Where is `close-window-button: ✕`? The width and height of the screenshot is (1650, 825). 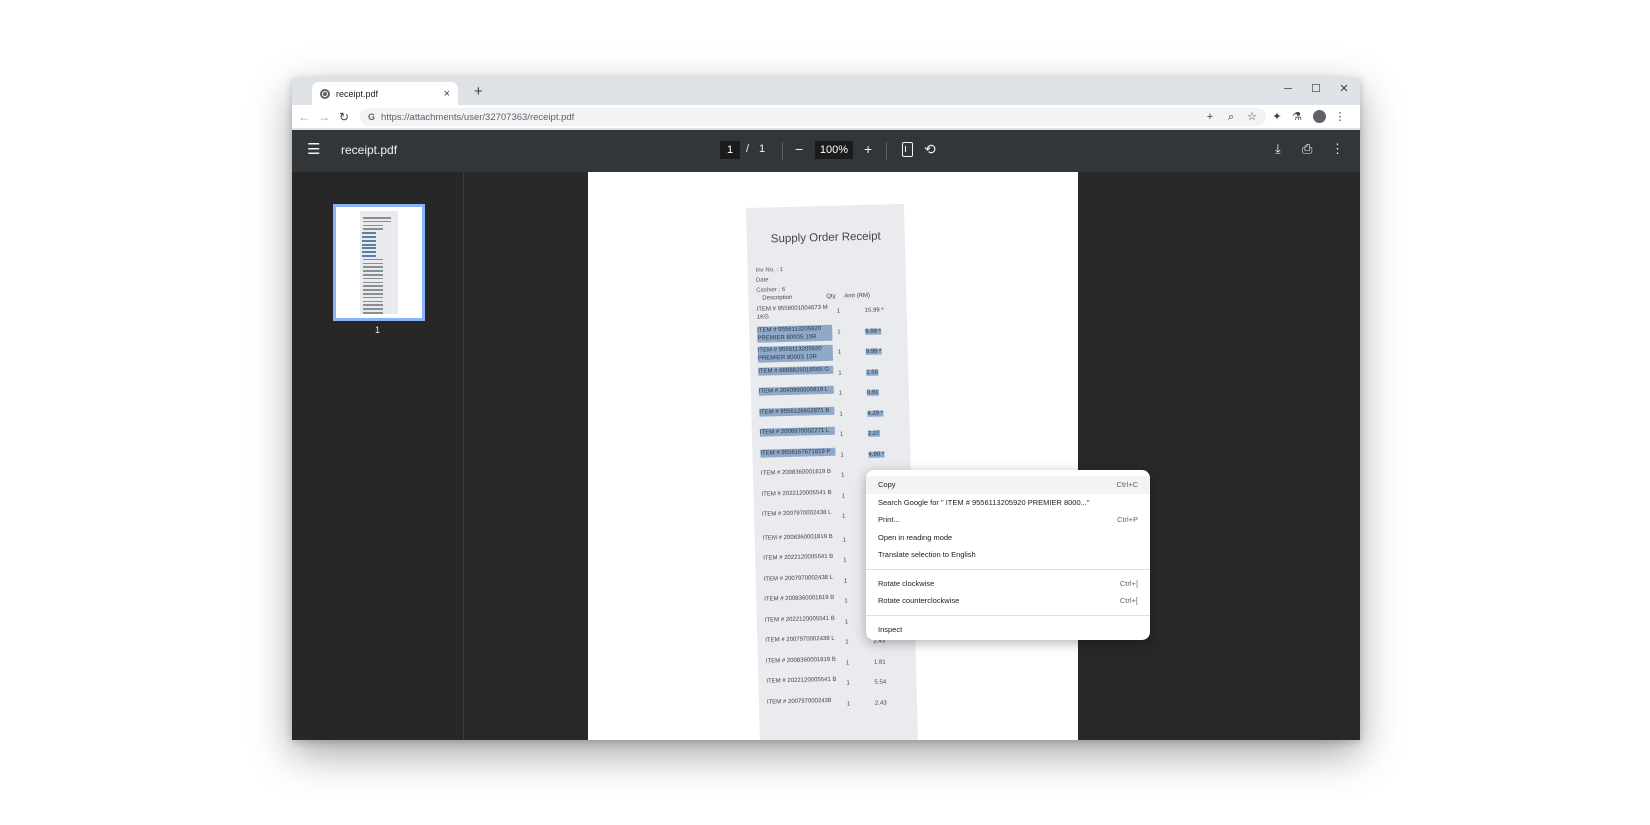 close-window-button: ✕ is located at coordinates (1344, 89).